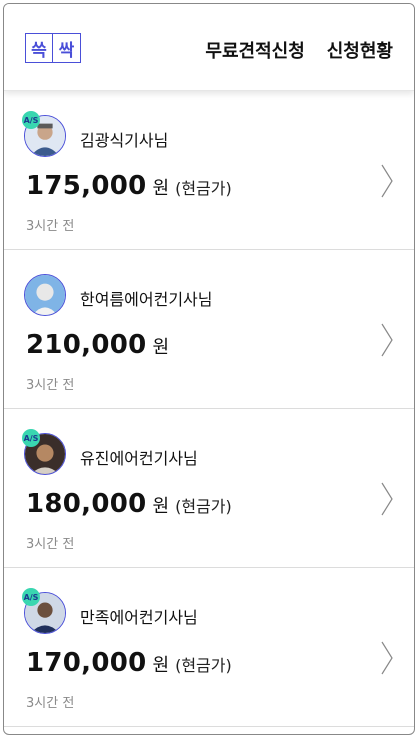 This screenshot has height=740, width=420. What do you see at coordinates (86, 504) in the screenshot?
I see `quote-amount: 180,000` at bounding box center [86, 504].